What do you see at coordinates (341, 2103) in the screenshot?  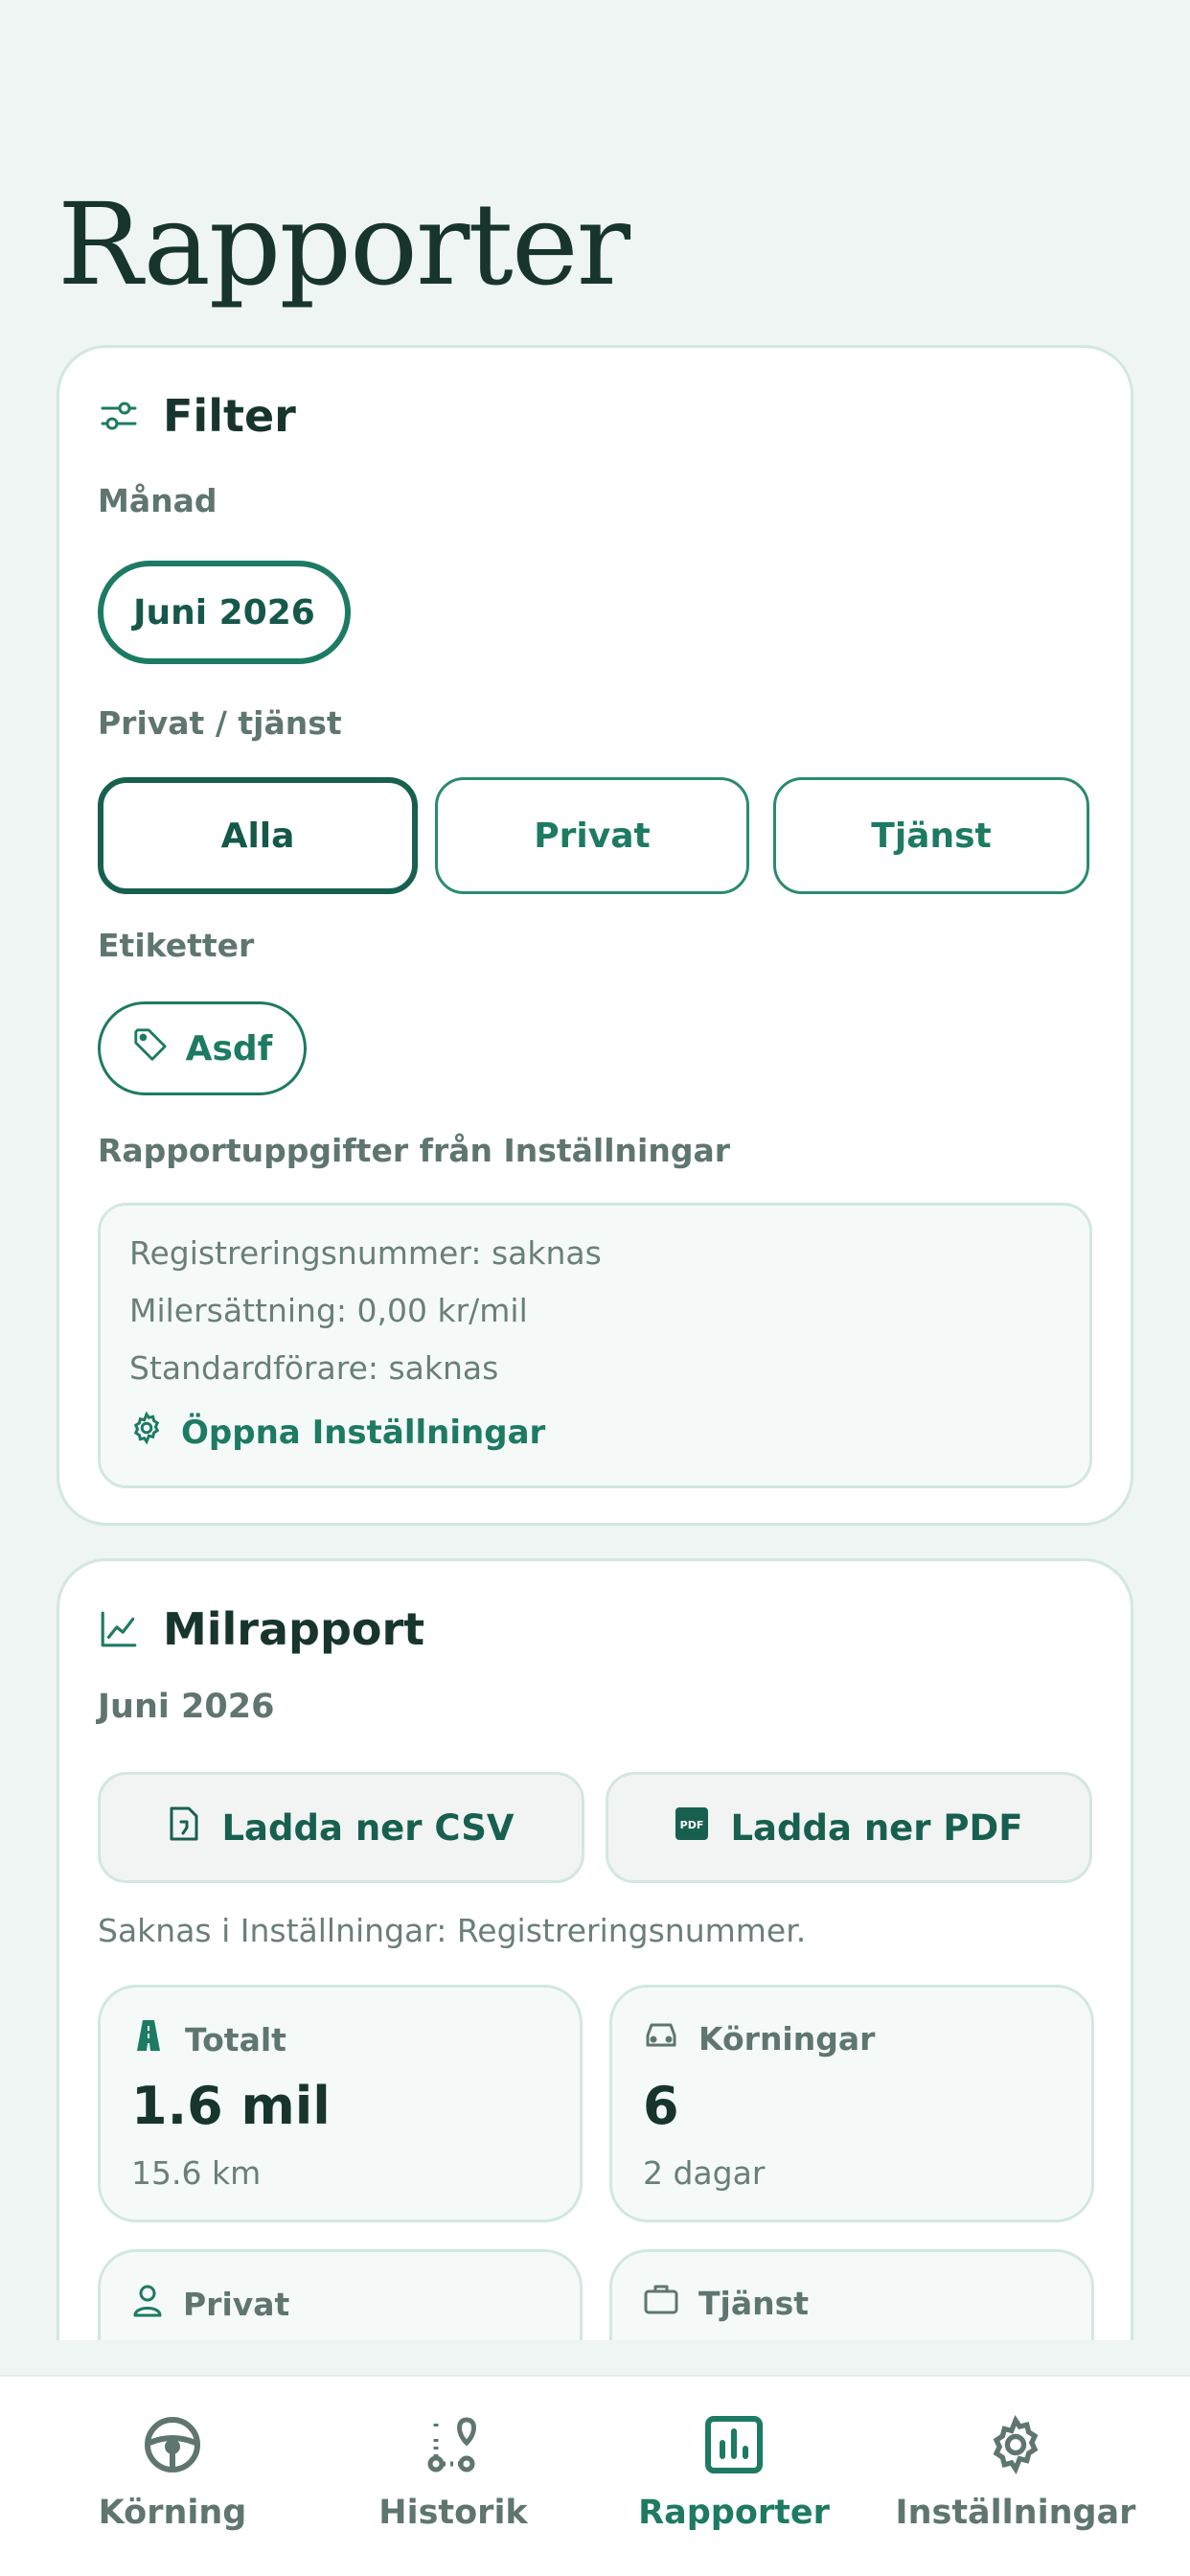 I see `stat-total: Totalt 1.6 mil 15.6 km` at bounding box center [341, 2103].